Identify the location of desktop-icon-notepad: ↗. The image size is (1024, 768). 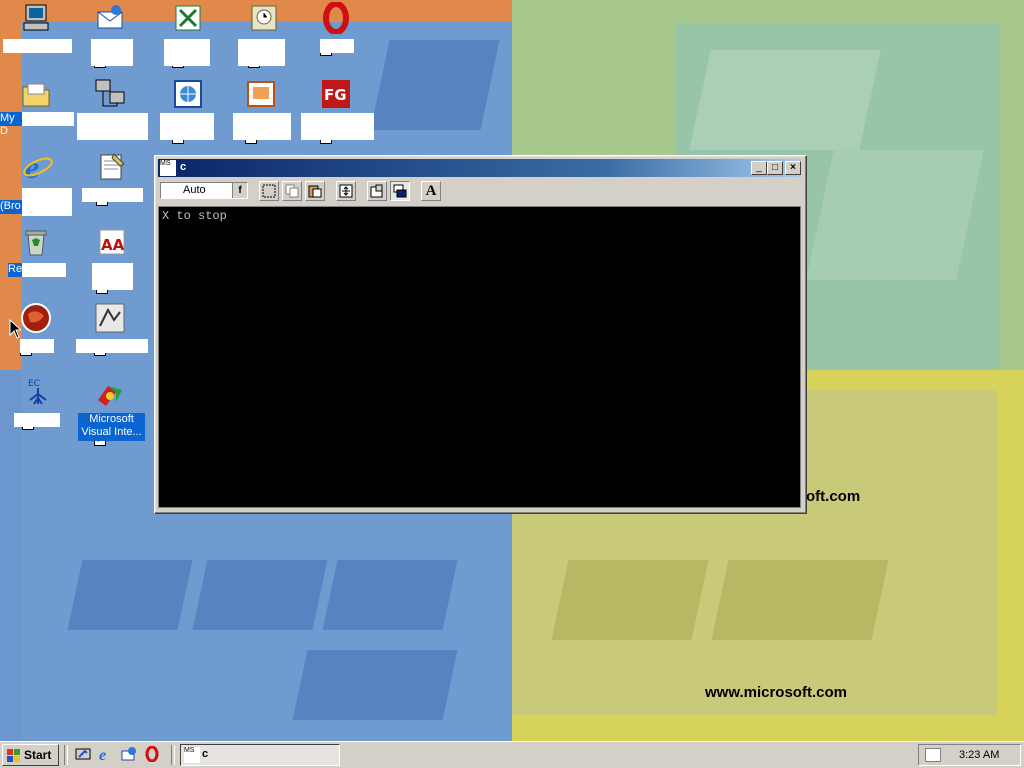
(118, 178).